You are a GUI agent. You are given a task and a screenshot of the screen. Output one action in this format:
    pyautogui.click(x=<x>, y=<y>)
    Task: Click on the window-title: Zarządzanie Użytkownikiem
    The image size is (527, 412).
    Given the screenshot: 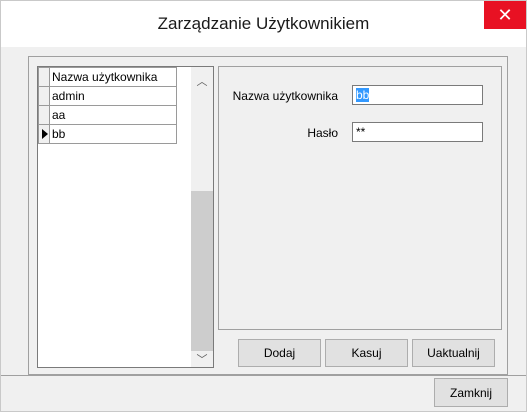 What is the action you would take?
    pyautogui.click(x=263, y=23)
    